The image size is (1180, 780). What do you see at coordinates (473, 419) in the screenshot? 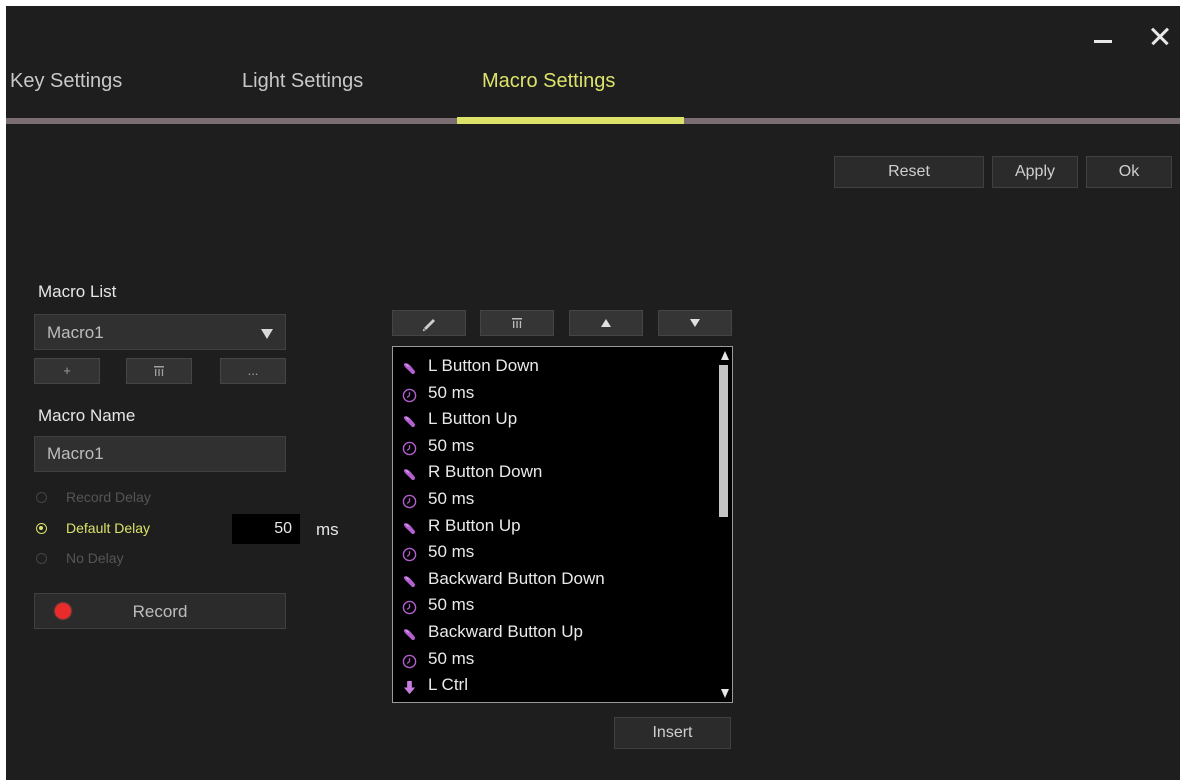
I see `event-text: L Button Up` at bounding box center [473, 419].